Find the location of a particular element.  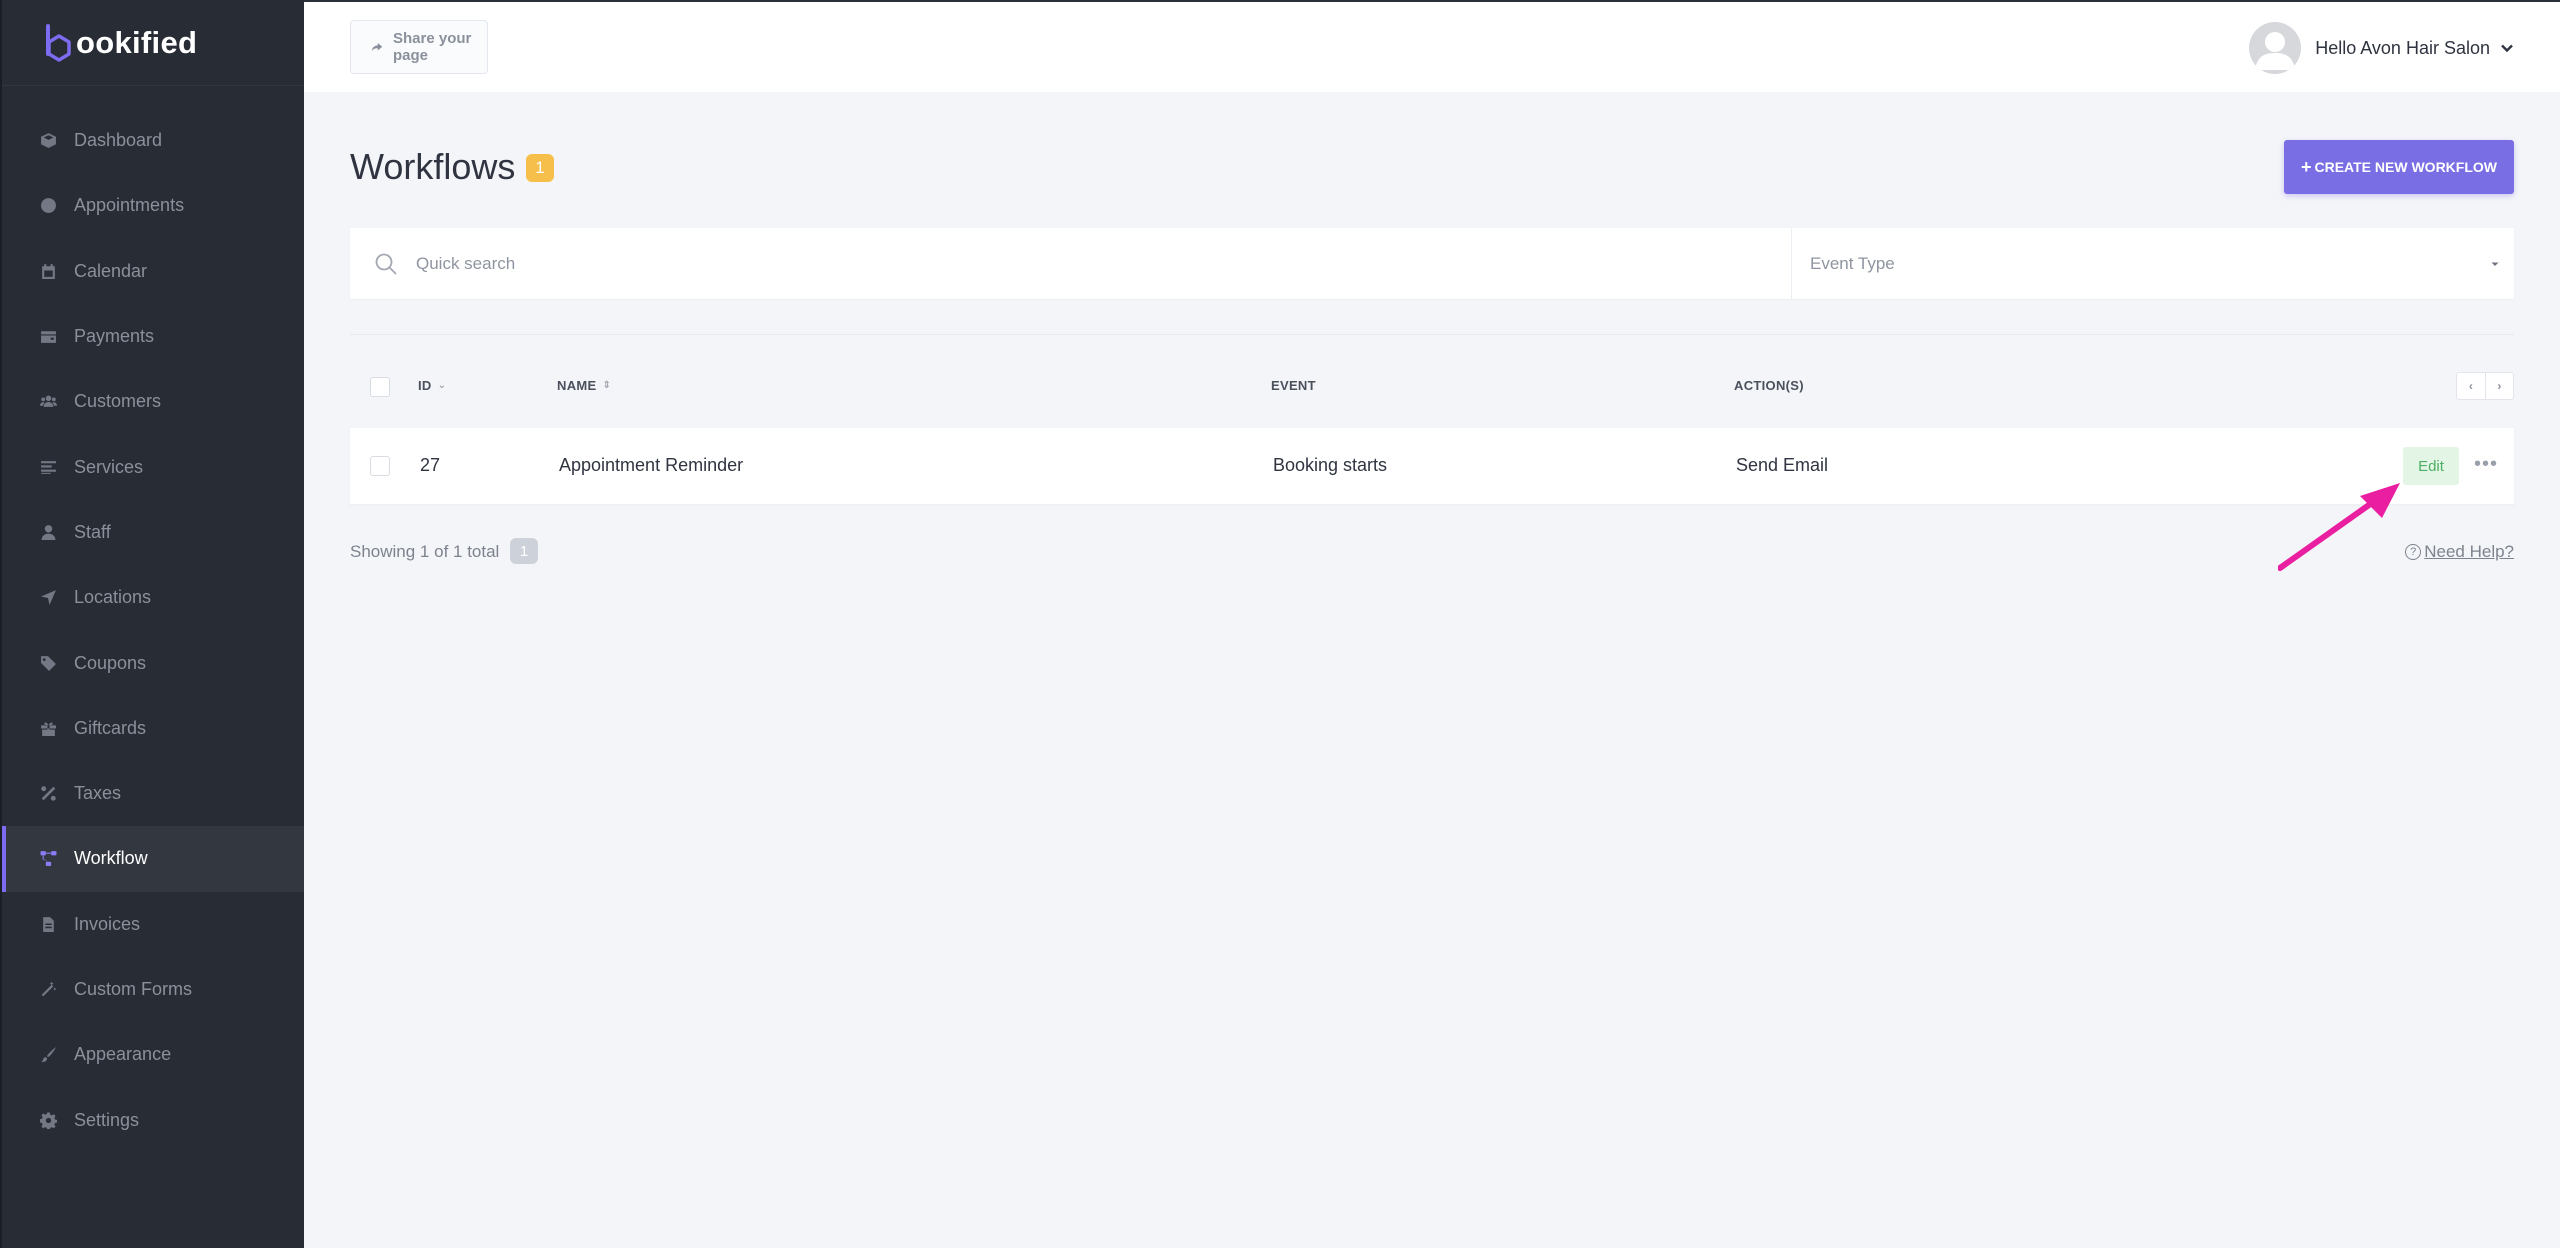

divider is located at coordinates (1432, 334).